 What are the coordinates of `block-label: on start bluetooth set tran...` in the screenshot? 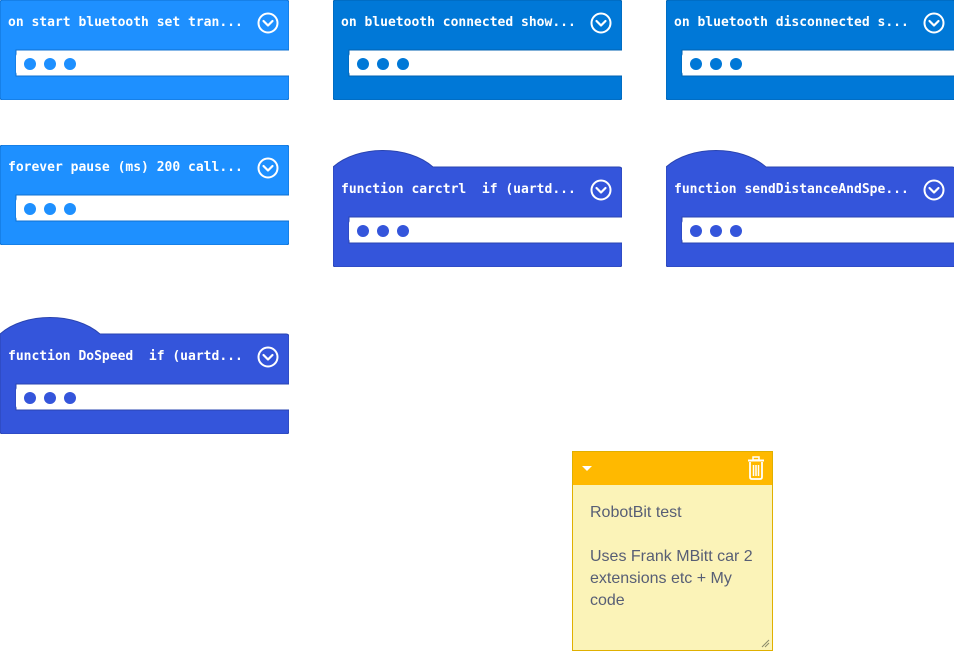 It's located at (125, 22).